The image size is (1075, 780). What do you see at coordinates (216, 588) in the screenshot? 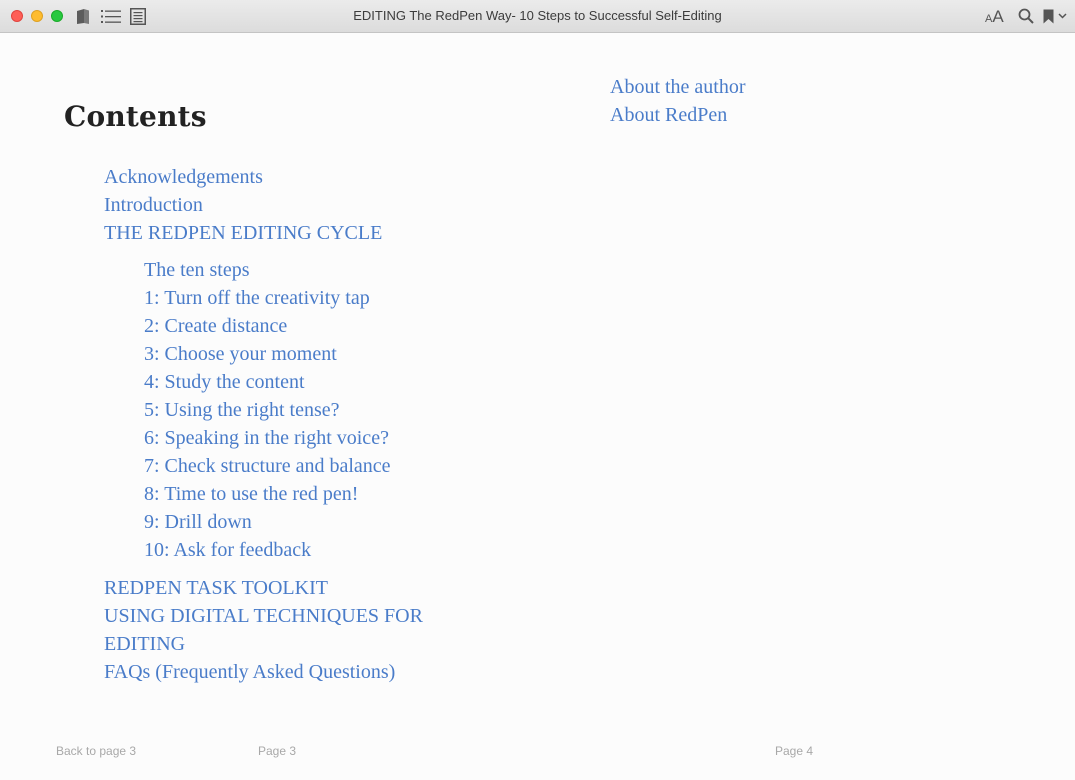
I see `toc-link-task-toolkit: REDPEN TASK TOOLKIT` at bounding box center [216, 588].